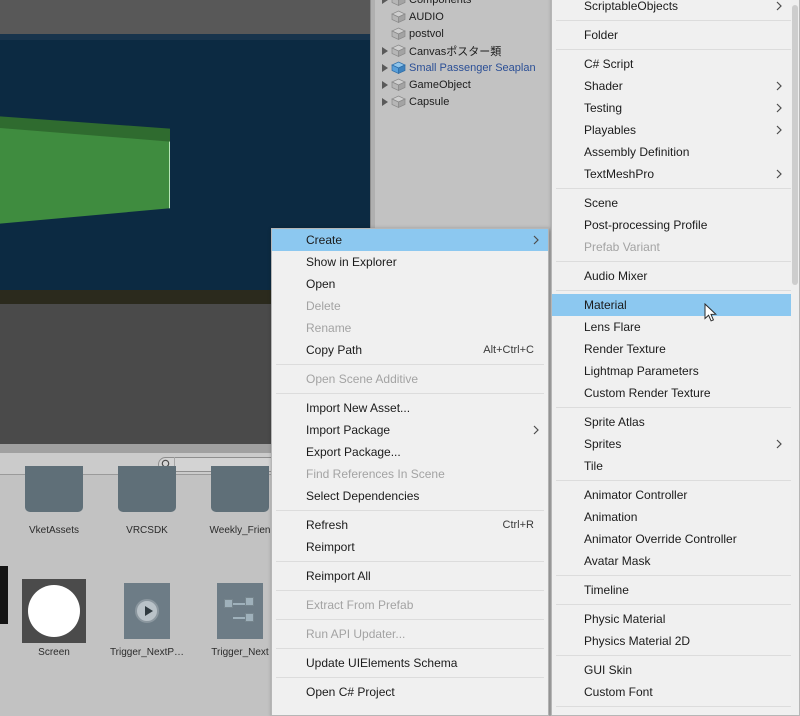 This screenshot has height=716, width=800. What do you see at coordinates (675, 444) in the screenshot?
I see `submenu-item: Sprites` at bounding box center [675, 444].